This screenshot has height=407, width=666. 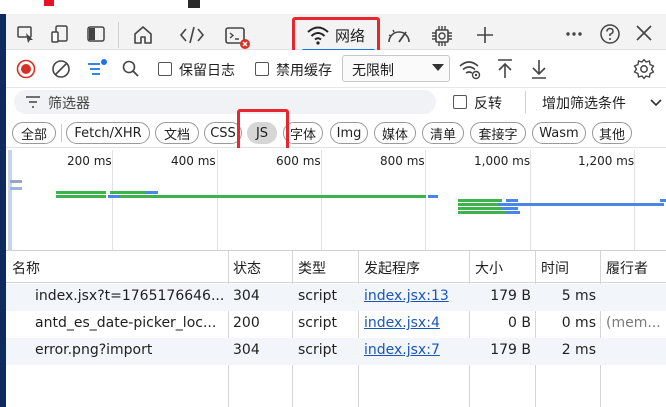 What do you see at coordinates (33, 102) in the screenshot?
I see `filter-funnel-icon` at bounding box center [33, 102].